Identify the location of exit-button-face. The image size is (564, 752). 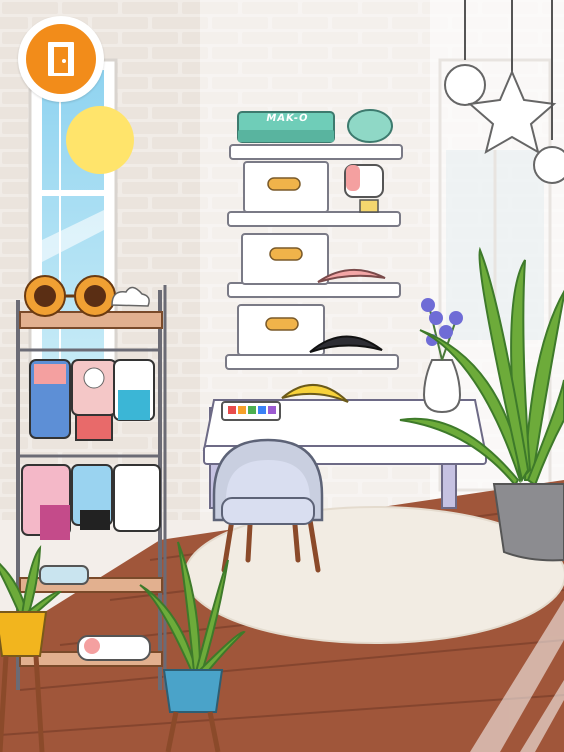
(61, 59).